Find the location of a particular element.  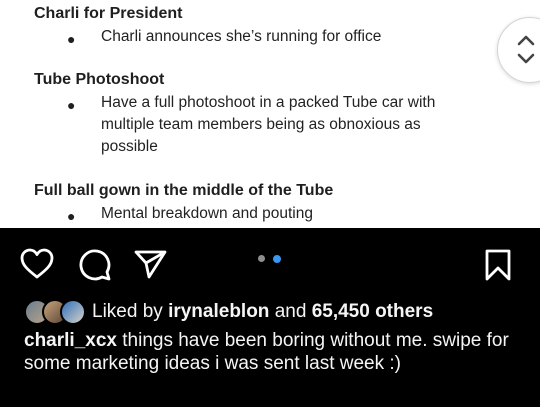

likes-count: 65,450 others is located at coordinates (372, 311).